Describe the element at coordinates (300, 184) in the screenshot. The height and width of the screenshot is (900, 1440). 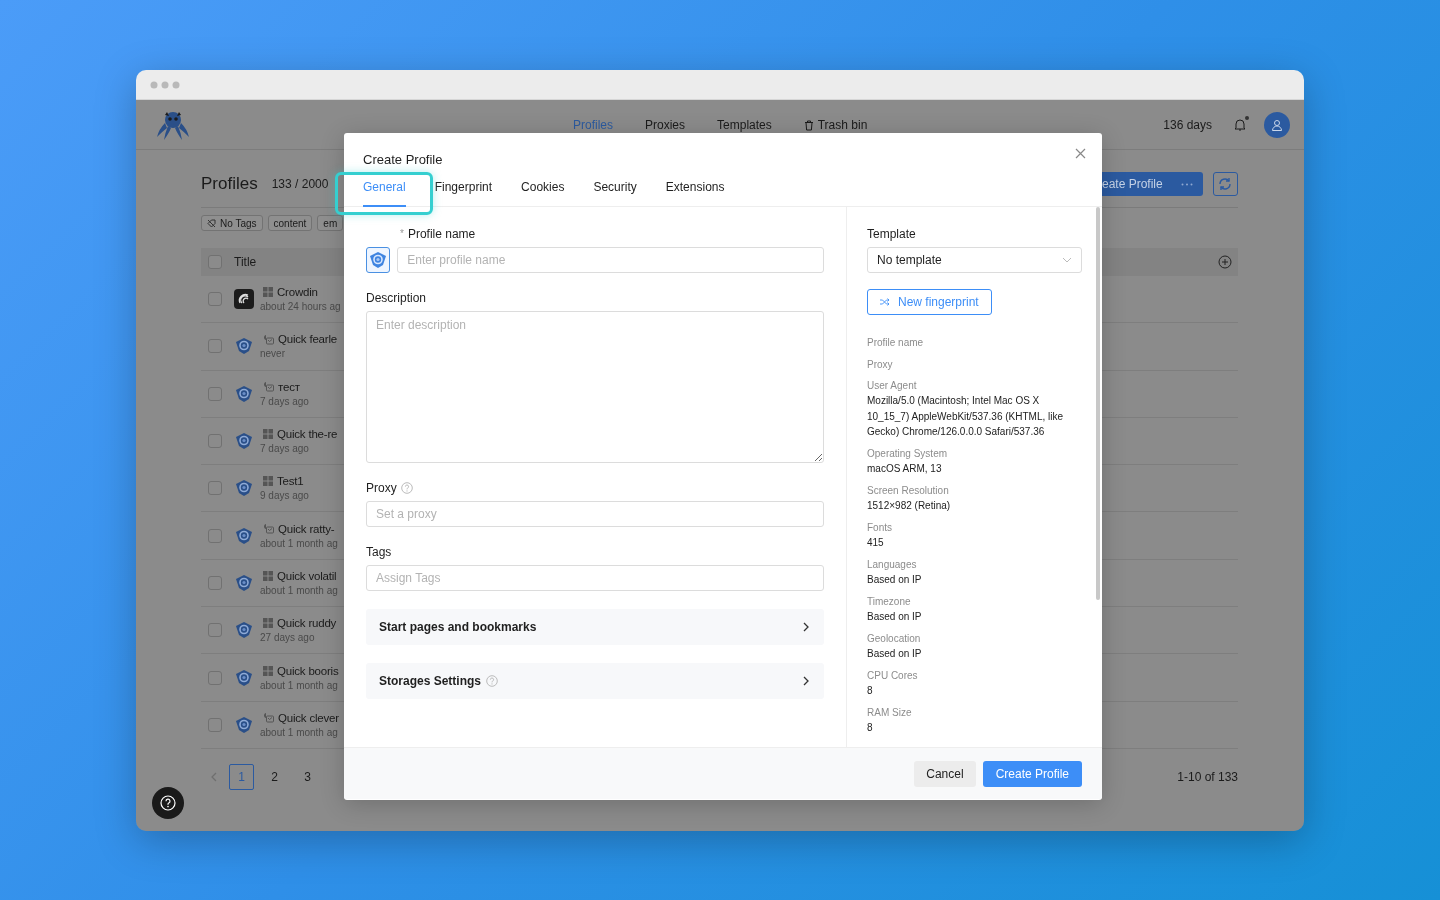
I see `profile-count: 133 / 2000` at that location.